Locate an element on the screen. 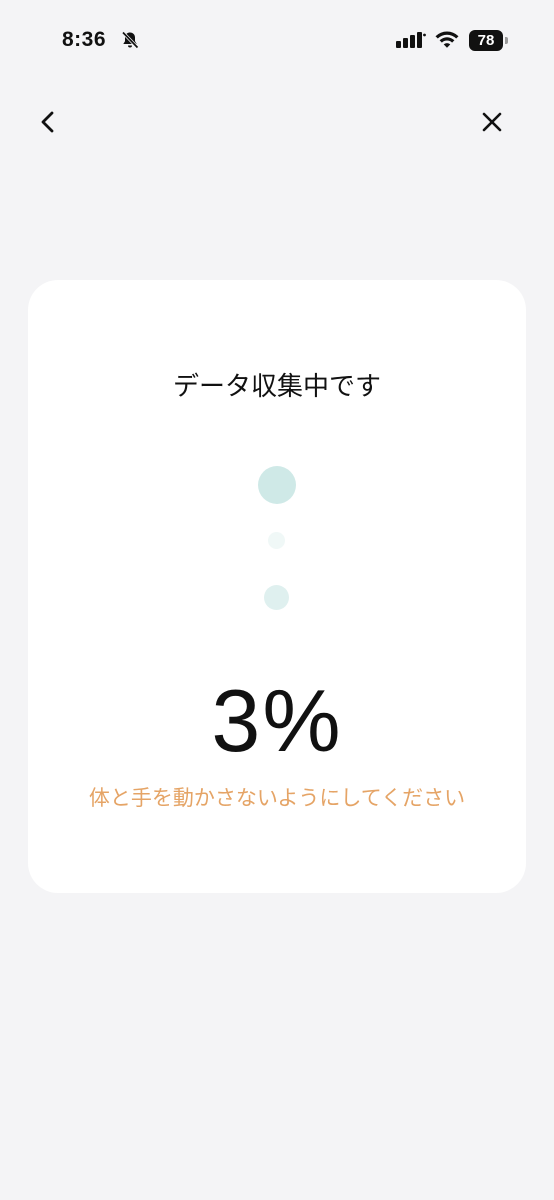  battery-icon: 78 is located at coordinates (489, 40).